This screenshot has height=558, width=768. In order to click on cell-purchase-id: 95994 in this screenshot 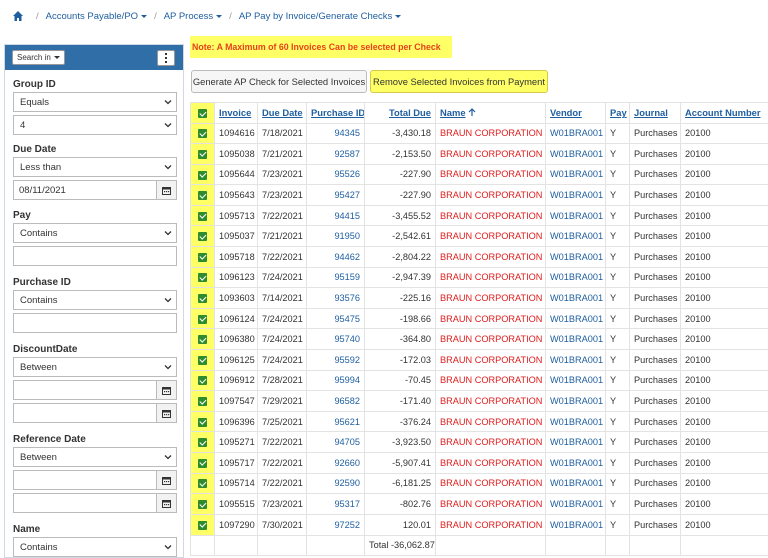, I will do `click(335, 380)`.